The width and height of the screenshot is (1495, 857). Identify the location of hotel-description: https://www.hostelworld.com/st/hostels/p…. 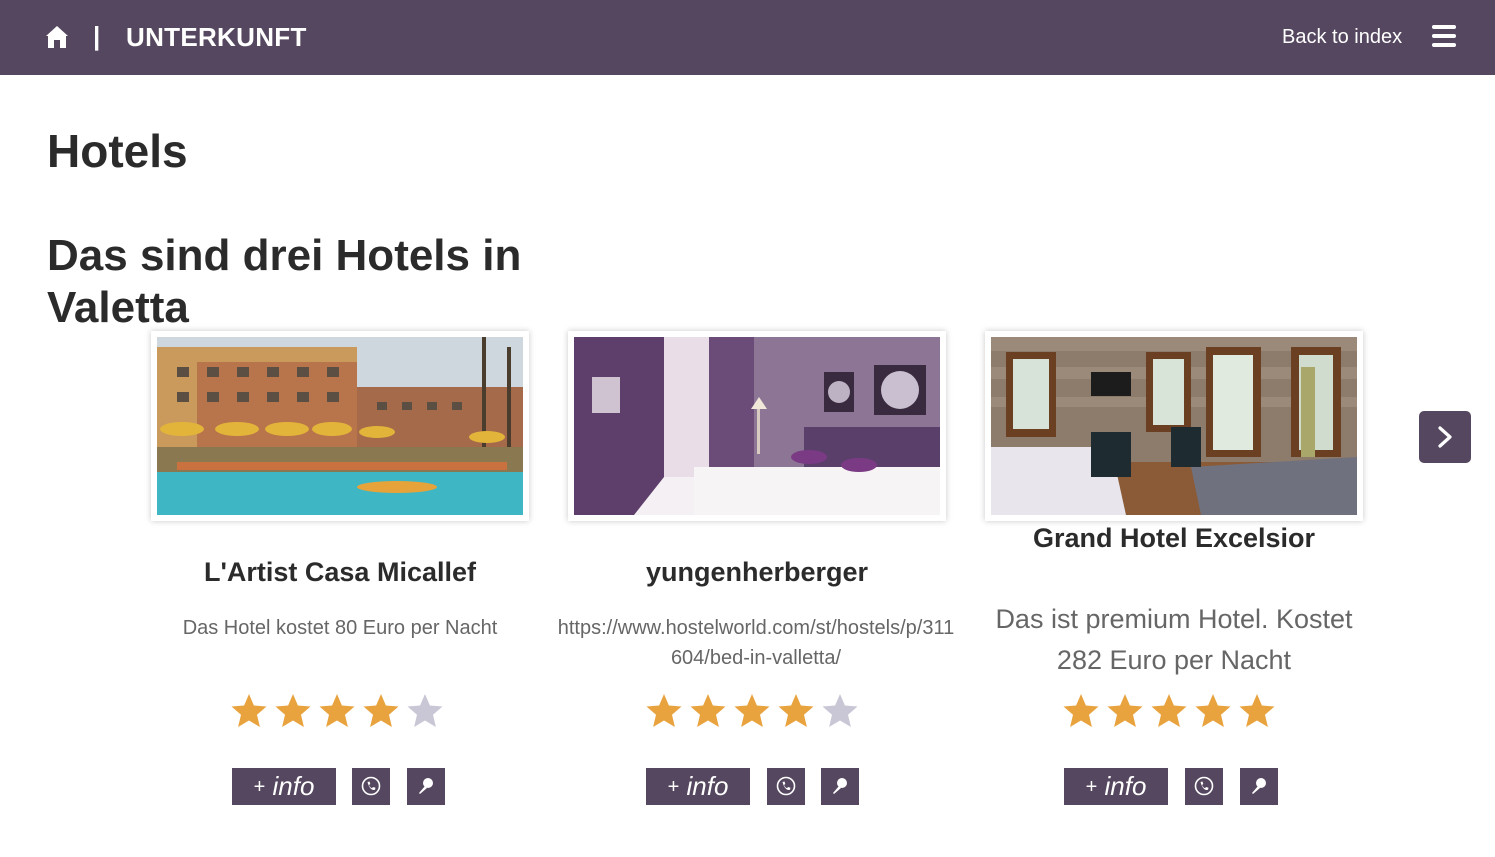
(756, 643).